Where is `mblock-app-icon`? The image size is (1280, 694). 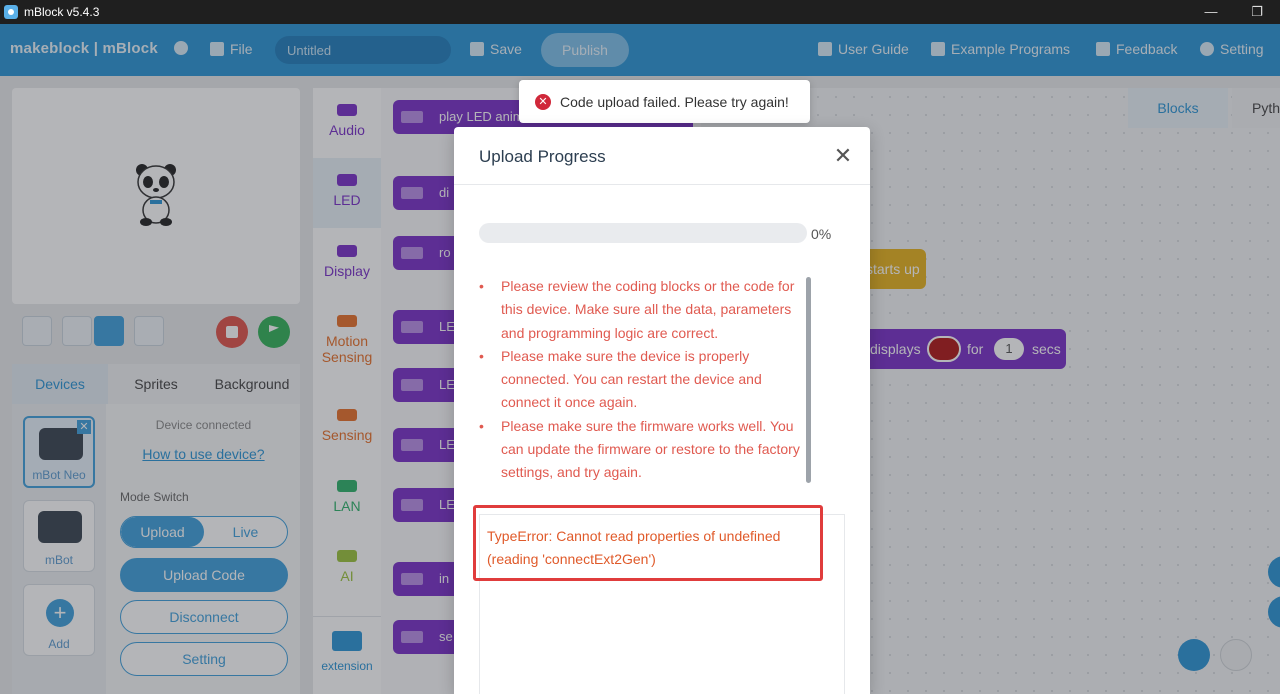 mblock-app-icon is located at coordinates (11, 12).